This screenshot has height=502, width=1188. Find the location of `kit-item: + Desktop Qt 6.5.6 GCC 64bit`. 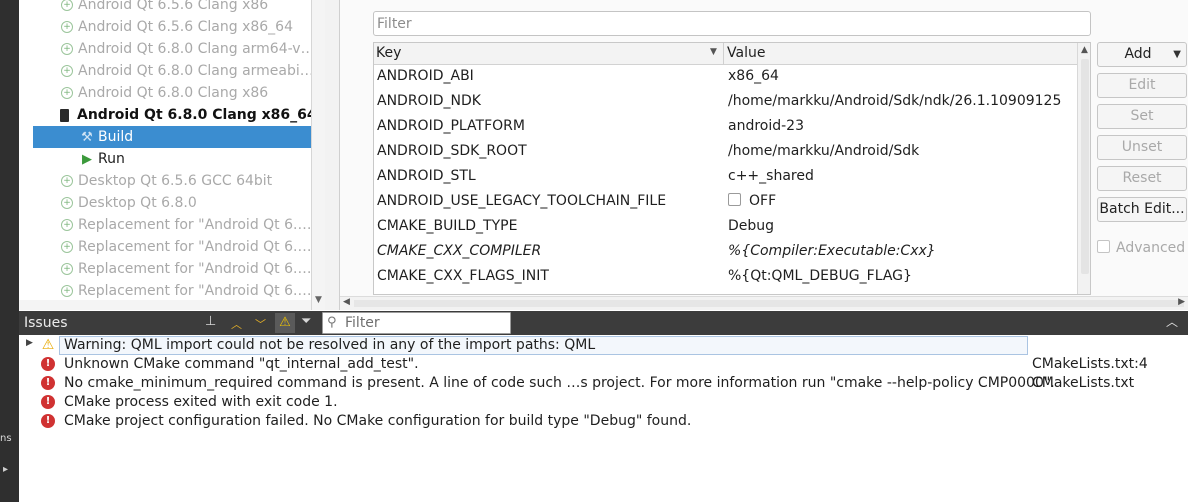

kit-item: + Desktop Qt 6.5.6 GCC 64bit is located at coordinates (165, 181).